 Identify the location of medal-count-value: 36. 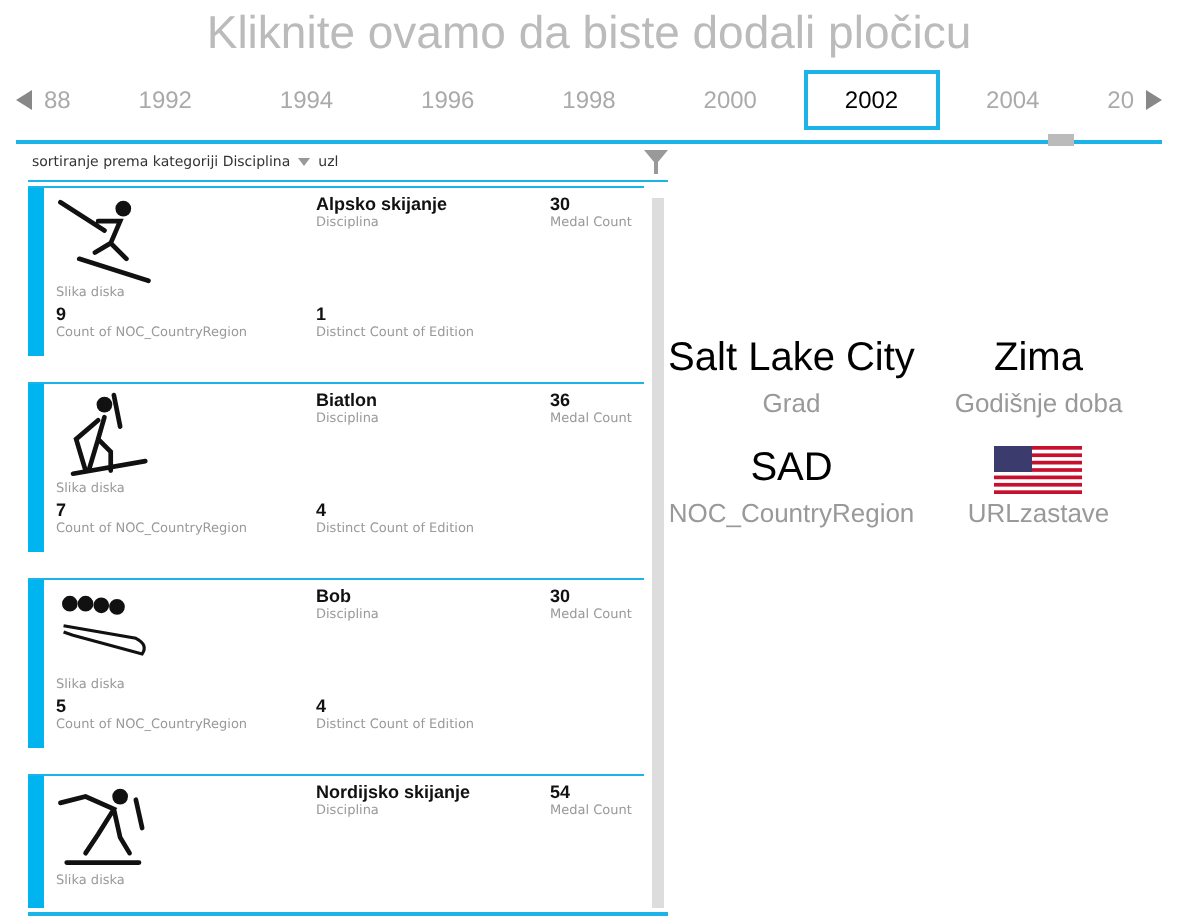
(560, 400).